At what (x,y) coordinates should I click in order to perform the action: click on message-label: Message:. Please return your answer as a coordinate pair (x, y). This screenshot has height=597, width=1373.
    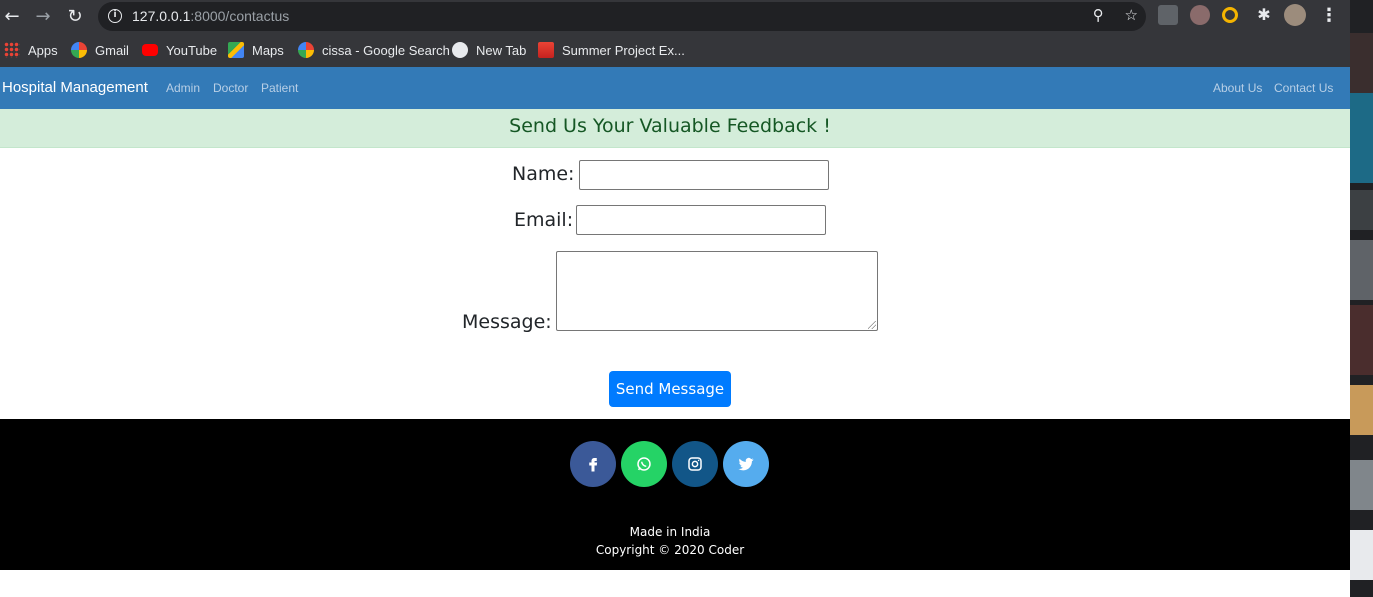
    Looking at the image, I should click on (507, 322).